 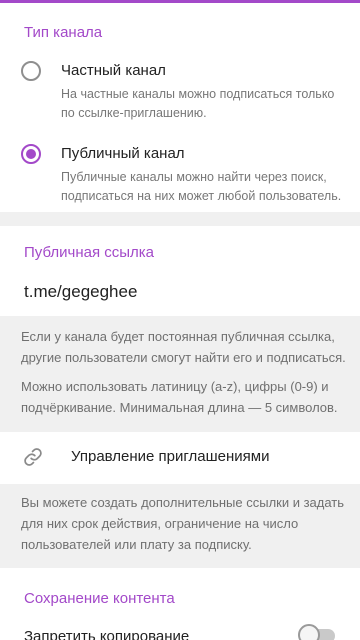 I want to click on public-link-section: Публичная ссылка t.me/gegeghee, so click(x=180, y=271).